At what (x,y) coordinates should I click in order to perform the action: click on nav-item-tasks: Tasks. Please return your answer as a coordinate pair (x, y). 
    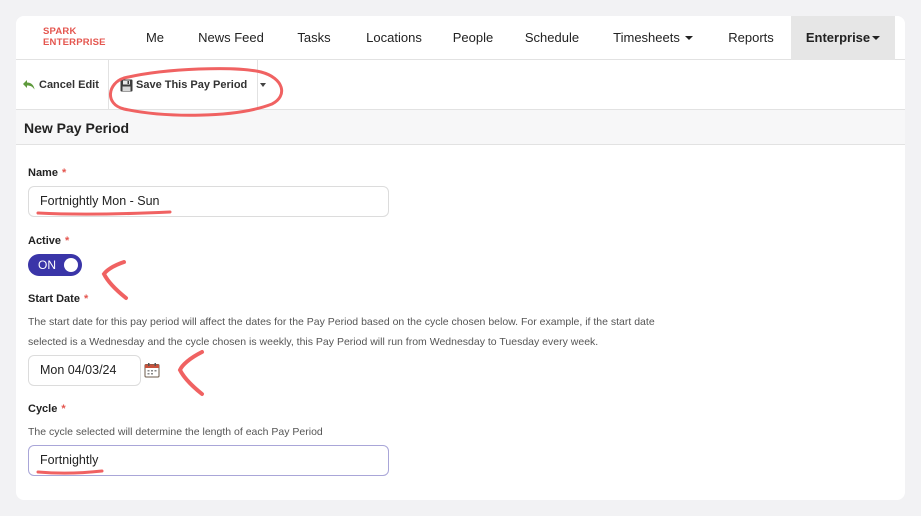
    Looking at the image, I should click on (314, 38).